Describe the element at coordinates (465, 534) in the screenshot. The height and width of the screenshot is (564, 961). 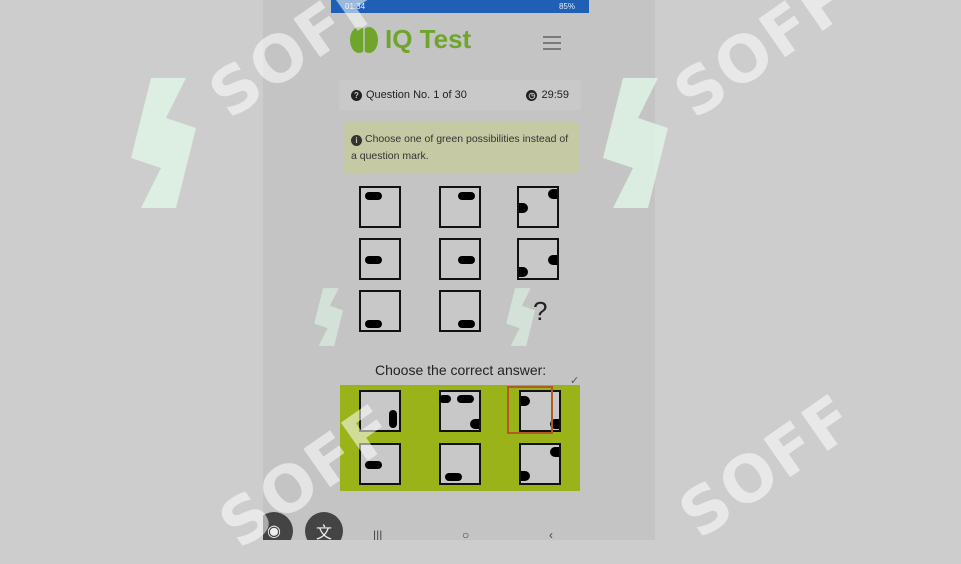
I see `home-icon: ○` at that location.